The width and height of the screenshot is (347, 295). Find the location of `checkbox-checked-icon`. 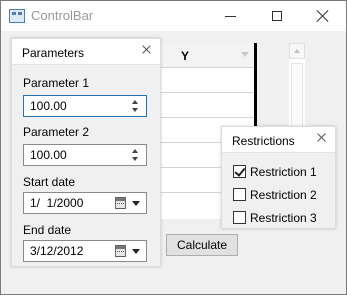

checkbox-checked-icon is located at coordinates (239, 171).